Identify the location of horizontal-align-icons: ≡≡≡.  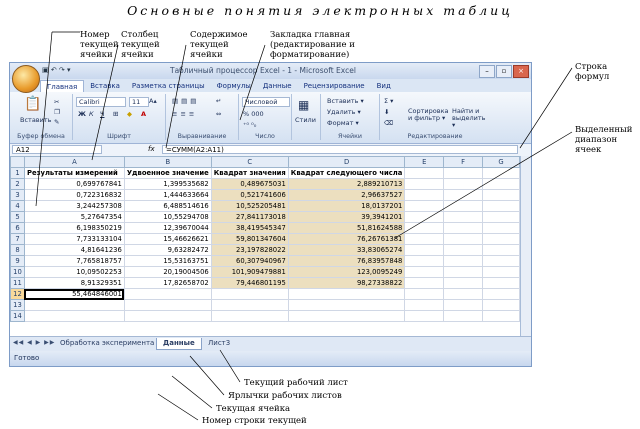
(184, 114).